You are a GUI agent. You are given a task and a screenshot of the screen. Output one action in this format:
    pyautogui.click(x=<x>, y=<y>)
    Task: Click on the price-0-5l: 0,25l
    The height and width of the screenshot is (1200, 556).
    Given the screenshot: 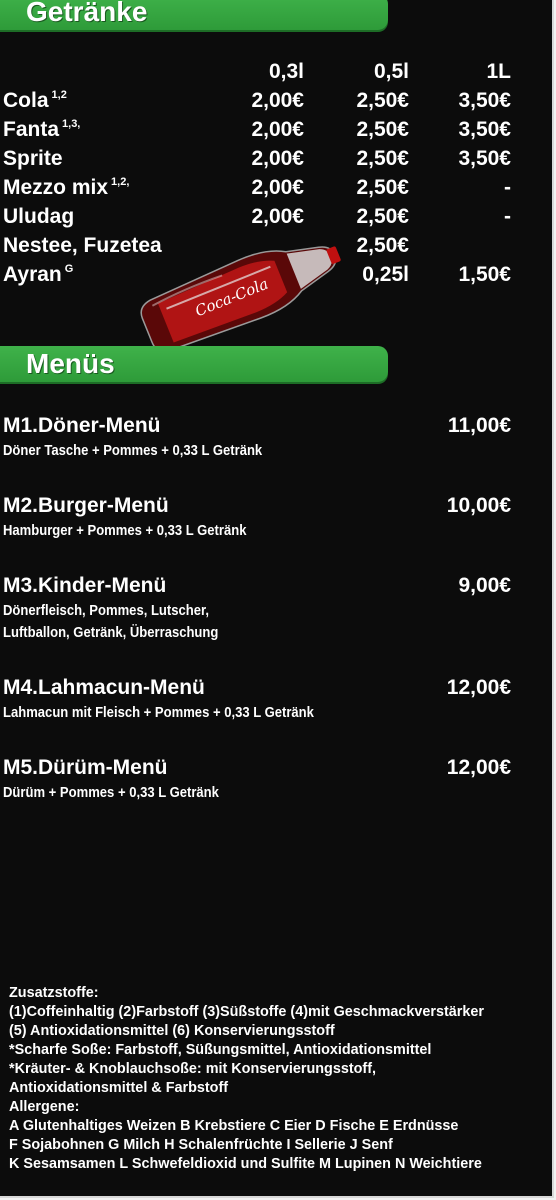 What is the action you would take?
    pyautogui.click(x=385, y=274)
    